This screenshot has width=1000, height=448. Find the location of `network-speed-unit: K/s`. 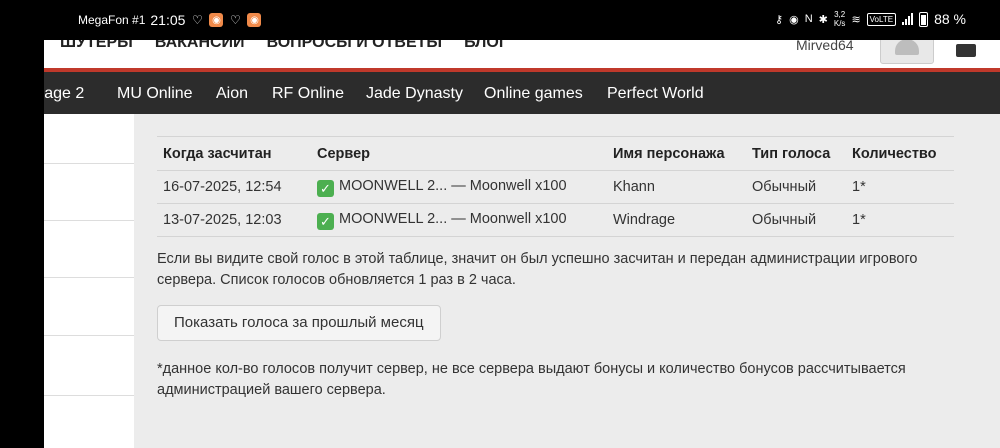

network-speed-unit: K/s is located at coordinates (839, 23).